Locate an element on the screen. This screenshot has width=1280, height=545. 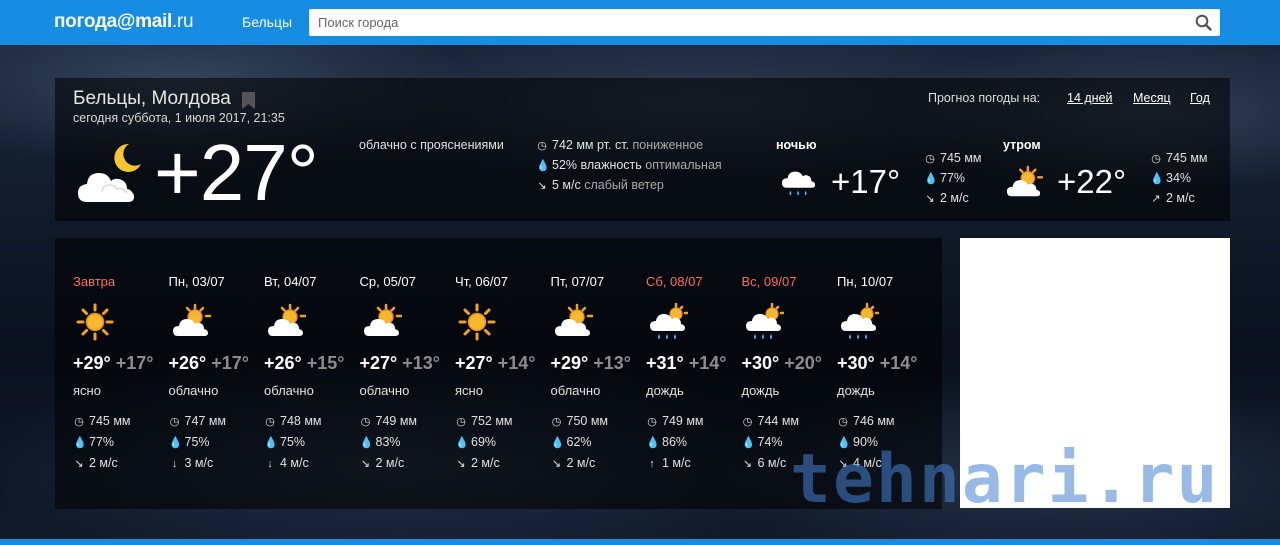
day-humidity: 💧 62% is located at coordinates (599, 442).